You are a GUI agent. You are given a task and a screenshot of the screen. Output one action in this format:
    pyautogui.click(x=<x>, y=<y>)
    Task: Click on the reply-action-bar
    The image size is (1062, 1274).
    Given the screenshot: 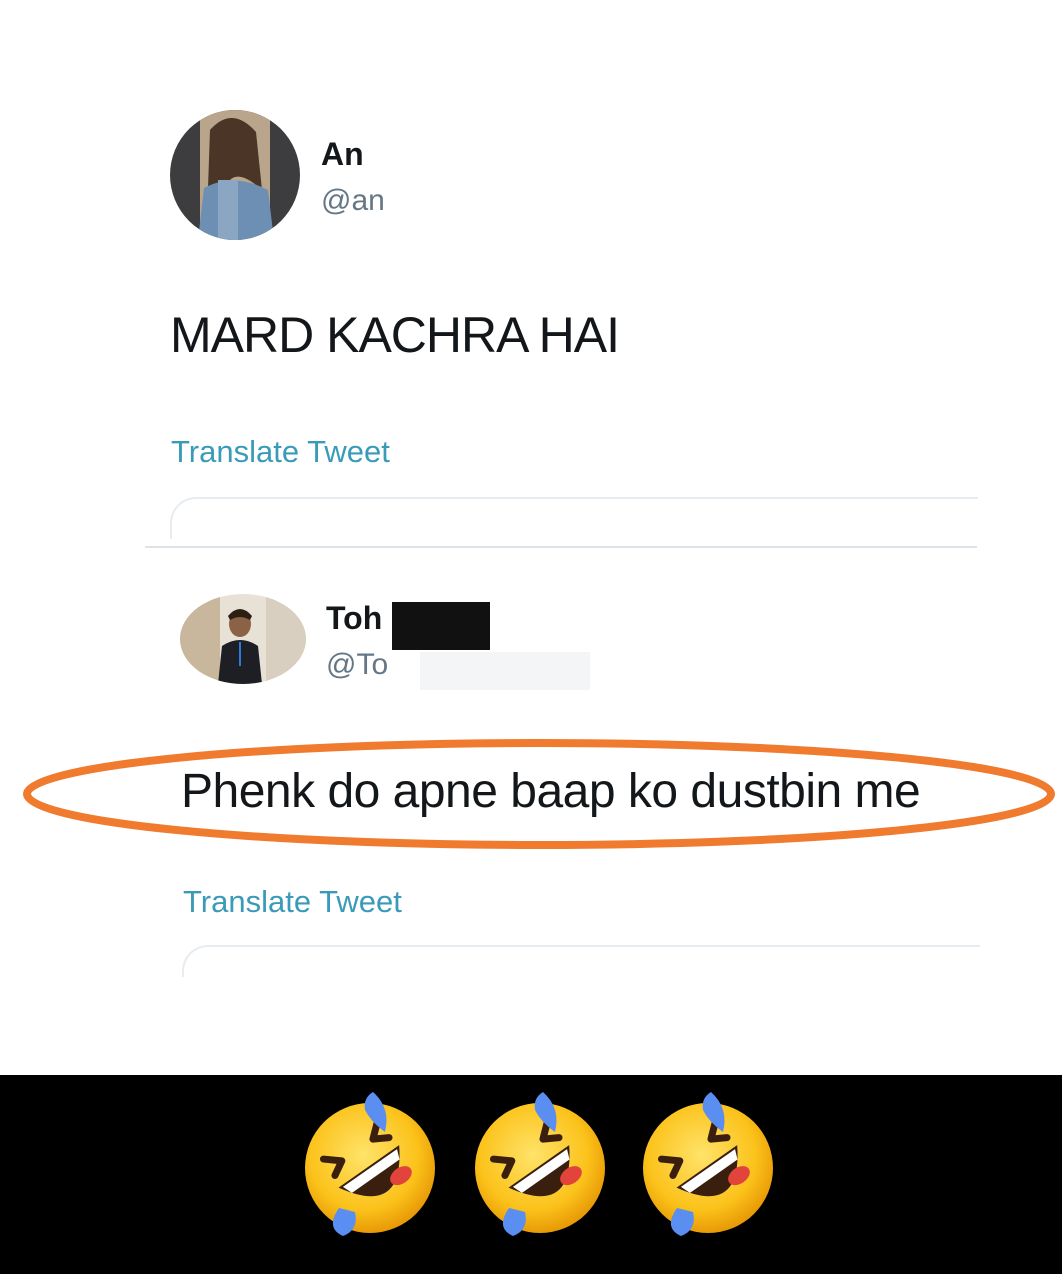 What is the action you would take?
    pyautogui.click(x=581, y=961)
    